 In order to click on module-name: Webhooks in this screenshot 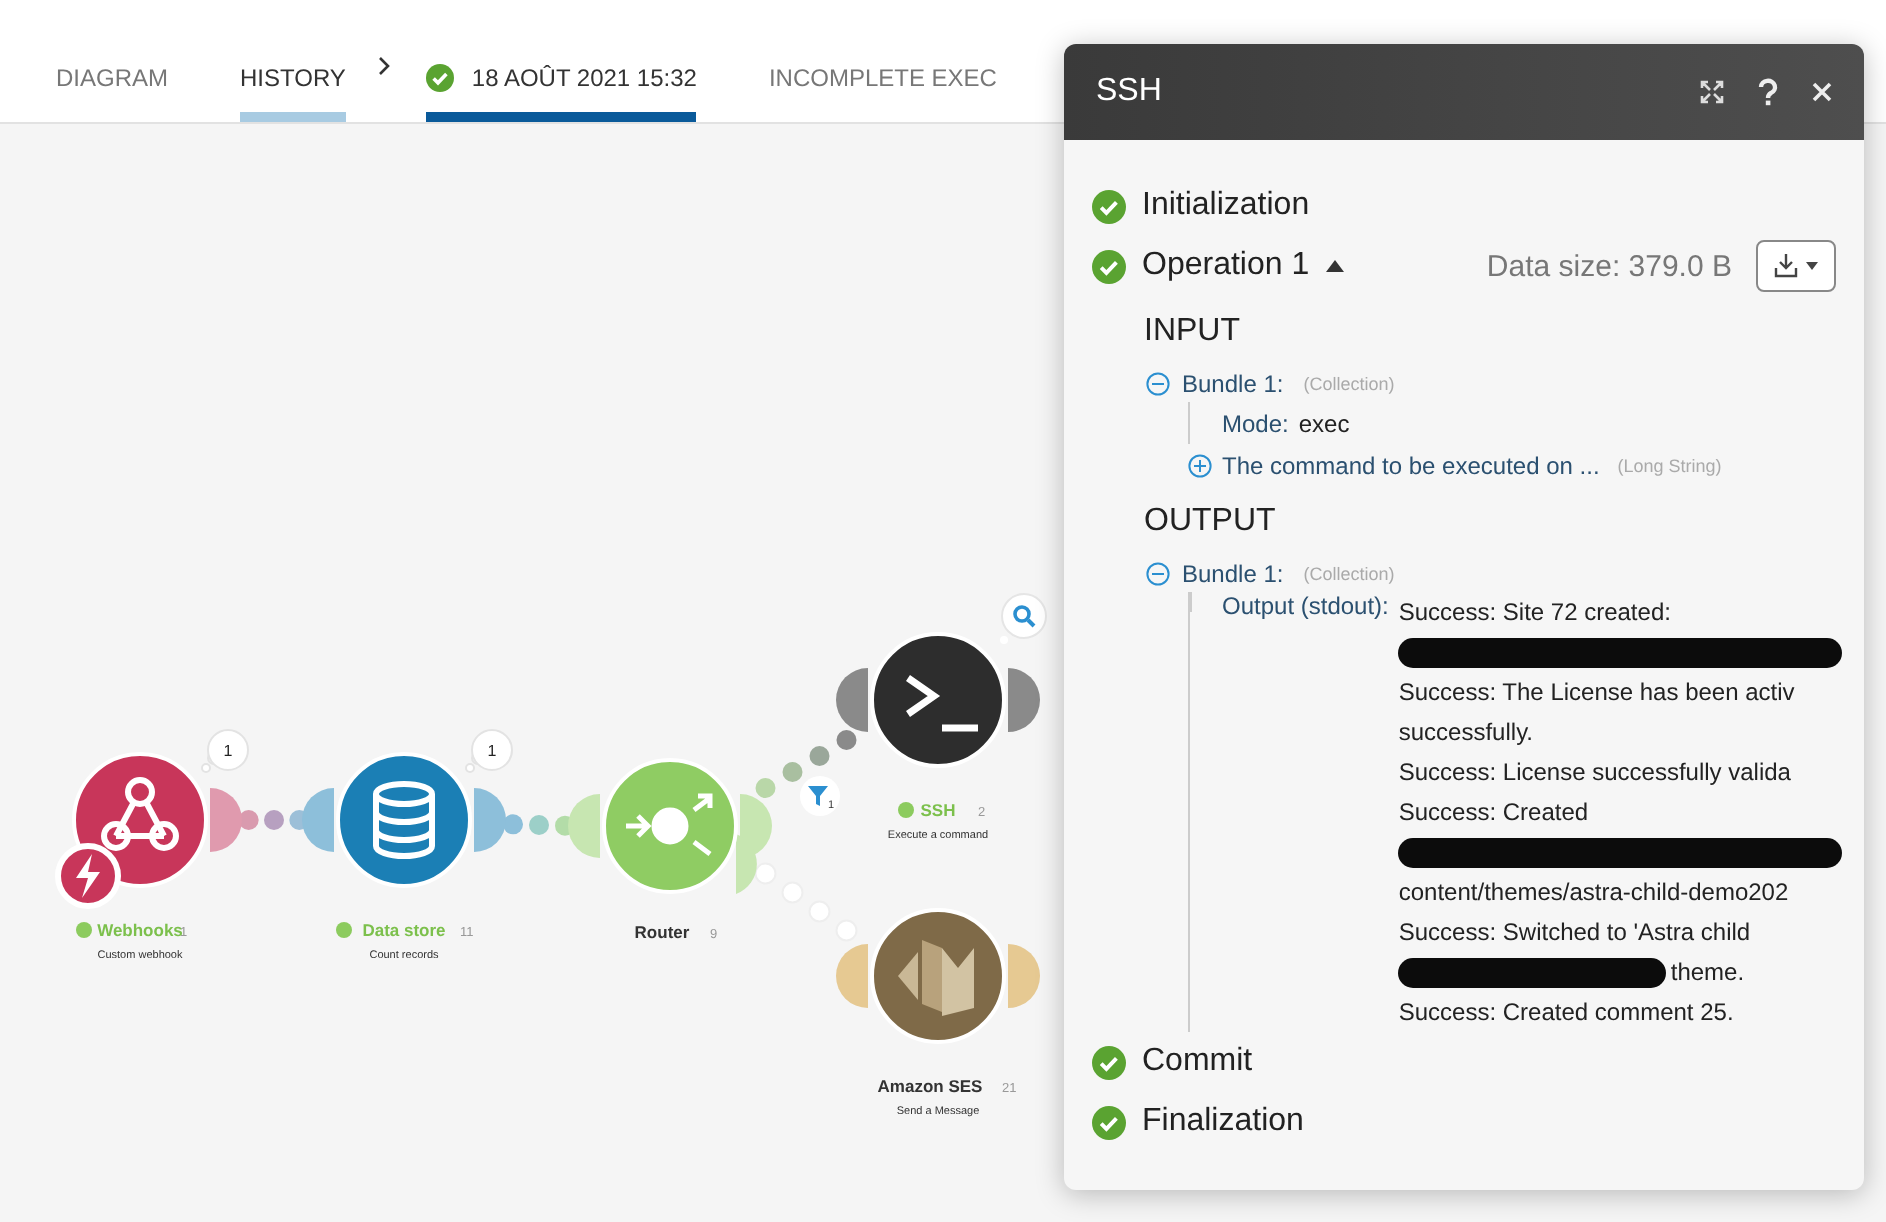, I will do `click(140, 930)`.